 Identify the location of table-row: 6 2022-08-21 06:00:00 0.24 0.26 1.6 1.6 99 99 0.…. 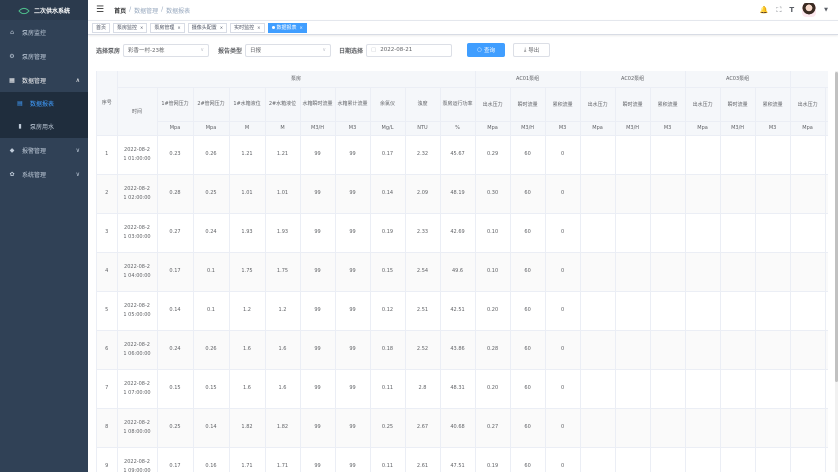
(462, 350).